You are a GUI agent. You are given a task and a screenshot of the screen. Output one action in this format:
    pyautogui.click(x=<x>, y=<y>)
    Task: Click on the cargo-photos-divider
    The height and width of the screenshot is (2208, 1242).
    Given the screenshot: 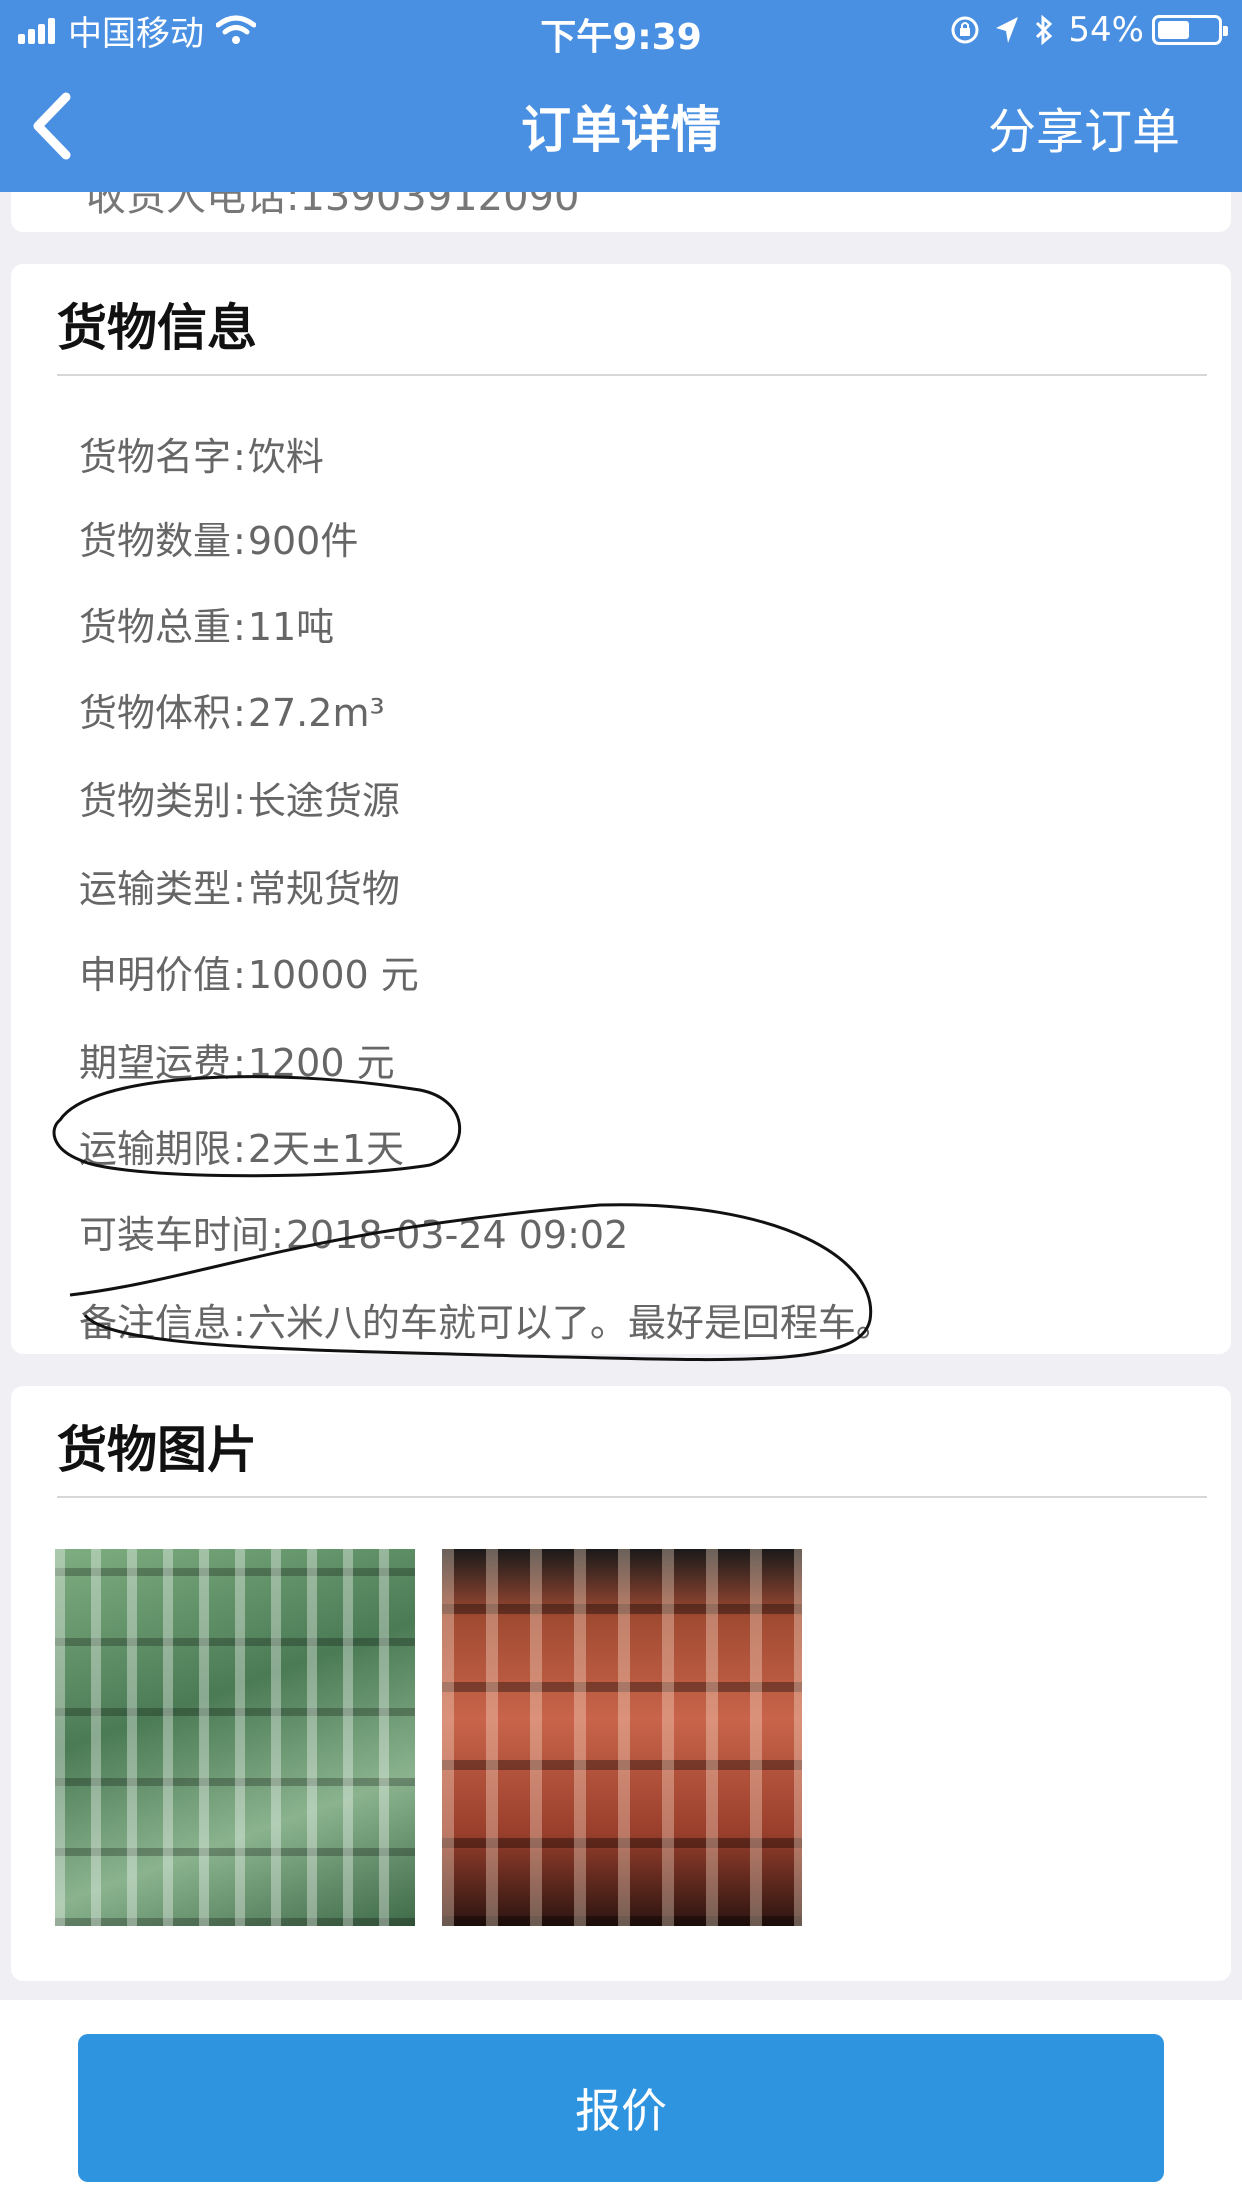 What is the action you would take?
    pyautogui.click(x=632, y=1497)
    